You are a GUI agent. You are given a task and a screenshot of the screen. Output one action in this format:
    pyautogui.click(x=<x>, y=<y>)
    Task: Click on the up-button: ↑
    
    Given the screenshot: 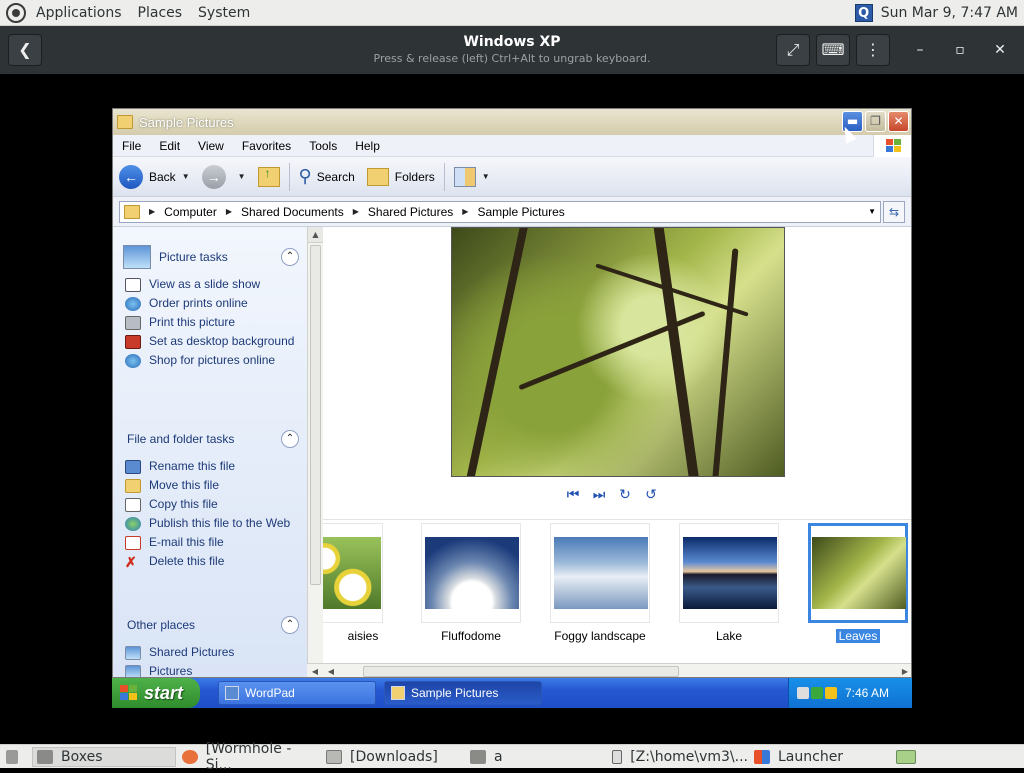 What is the action you would take?
    pyautogui.click(x=269, y=177)
    